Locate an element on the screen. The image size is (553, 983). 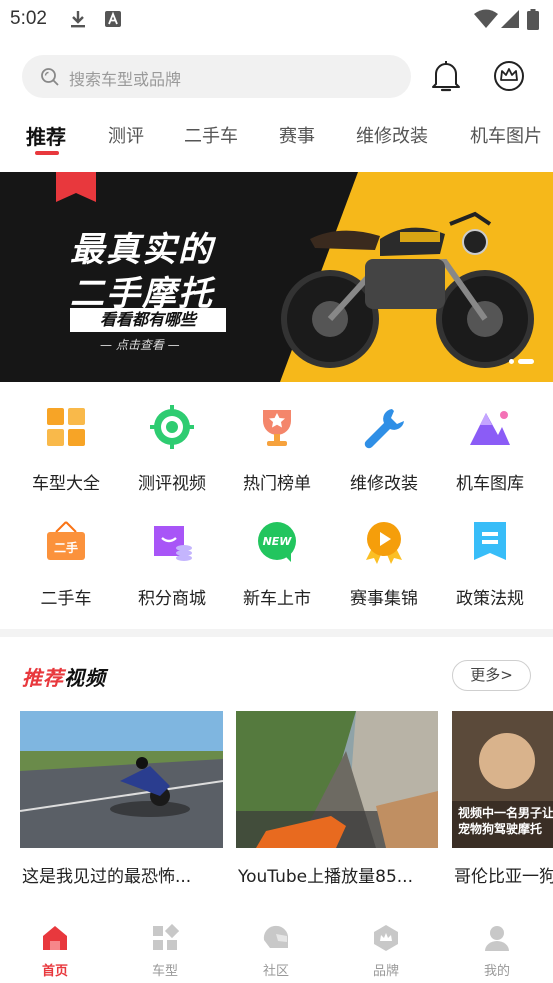
motorcycle-image is located at coordinates (407, 289).